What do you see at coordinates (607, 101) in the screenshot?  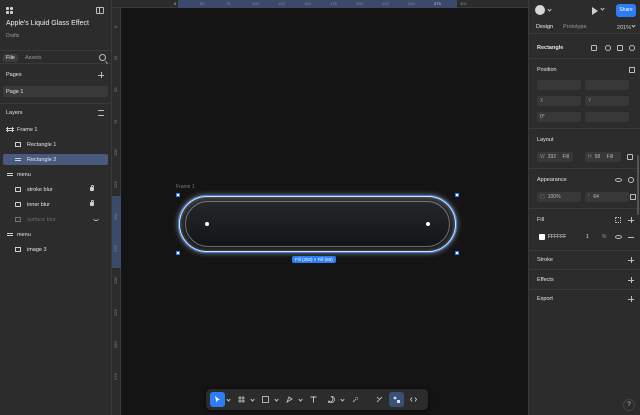 I see `y-field: Y` at bounding box center [607, 101].